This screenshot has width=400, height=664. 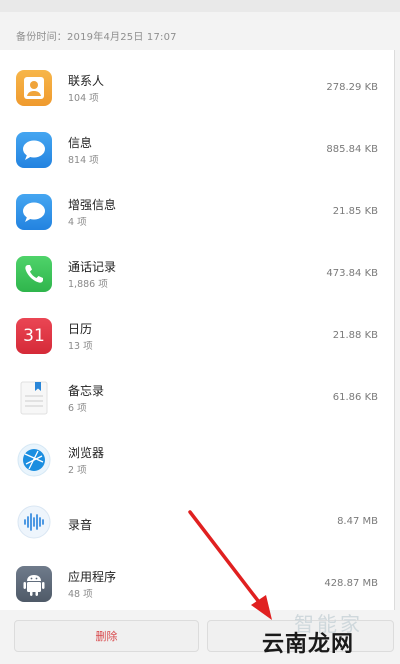 I want to click on item-count: 4 项, so click(x=77, y=222).